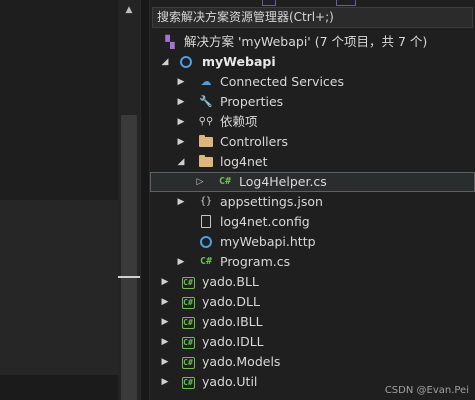 Image resolution: width=475 pixels, height=400 pixels. I want to click on tree-item-controllers: ▶ Controllers, so click(312, 142).